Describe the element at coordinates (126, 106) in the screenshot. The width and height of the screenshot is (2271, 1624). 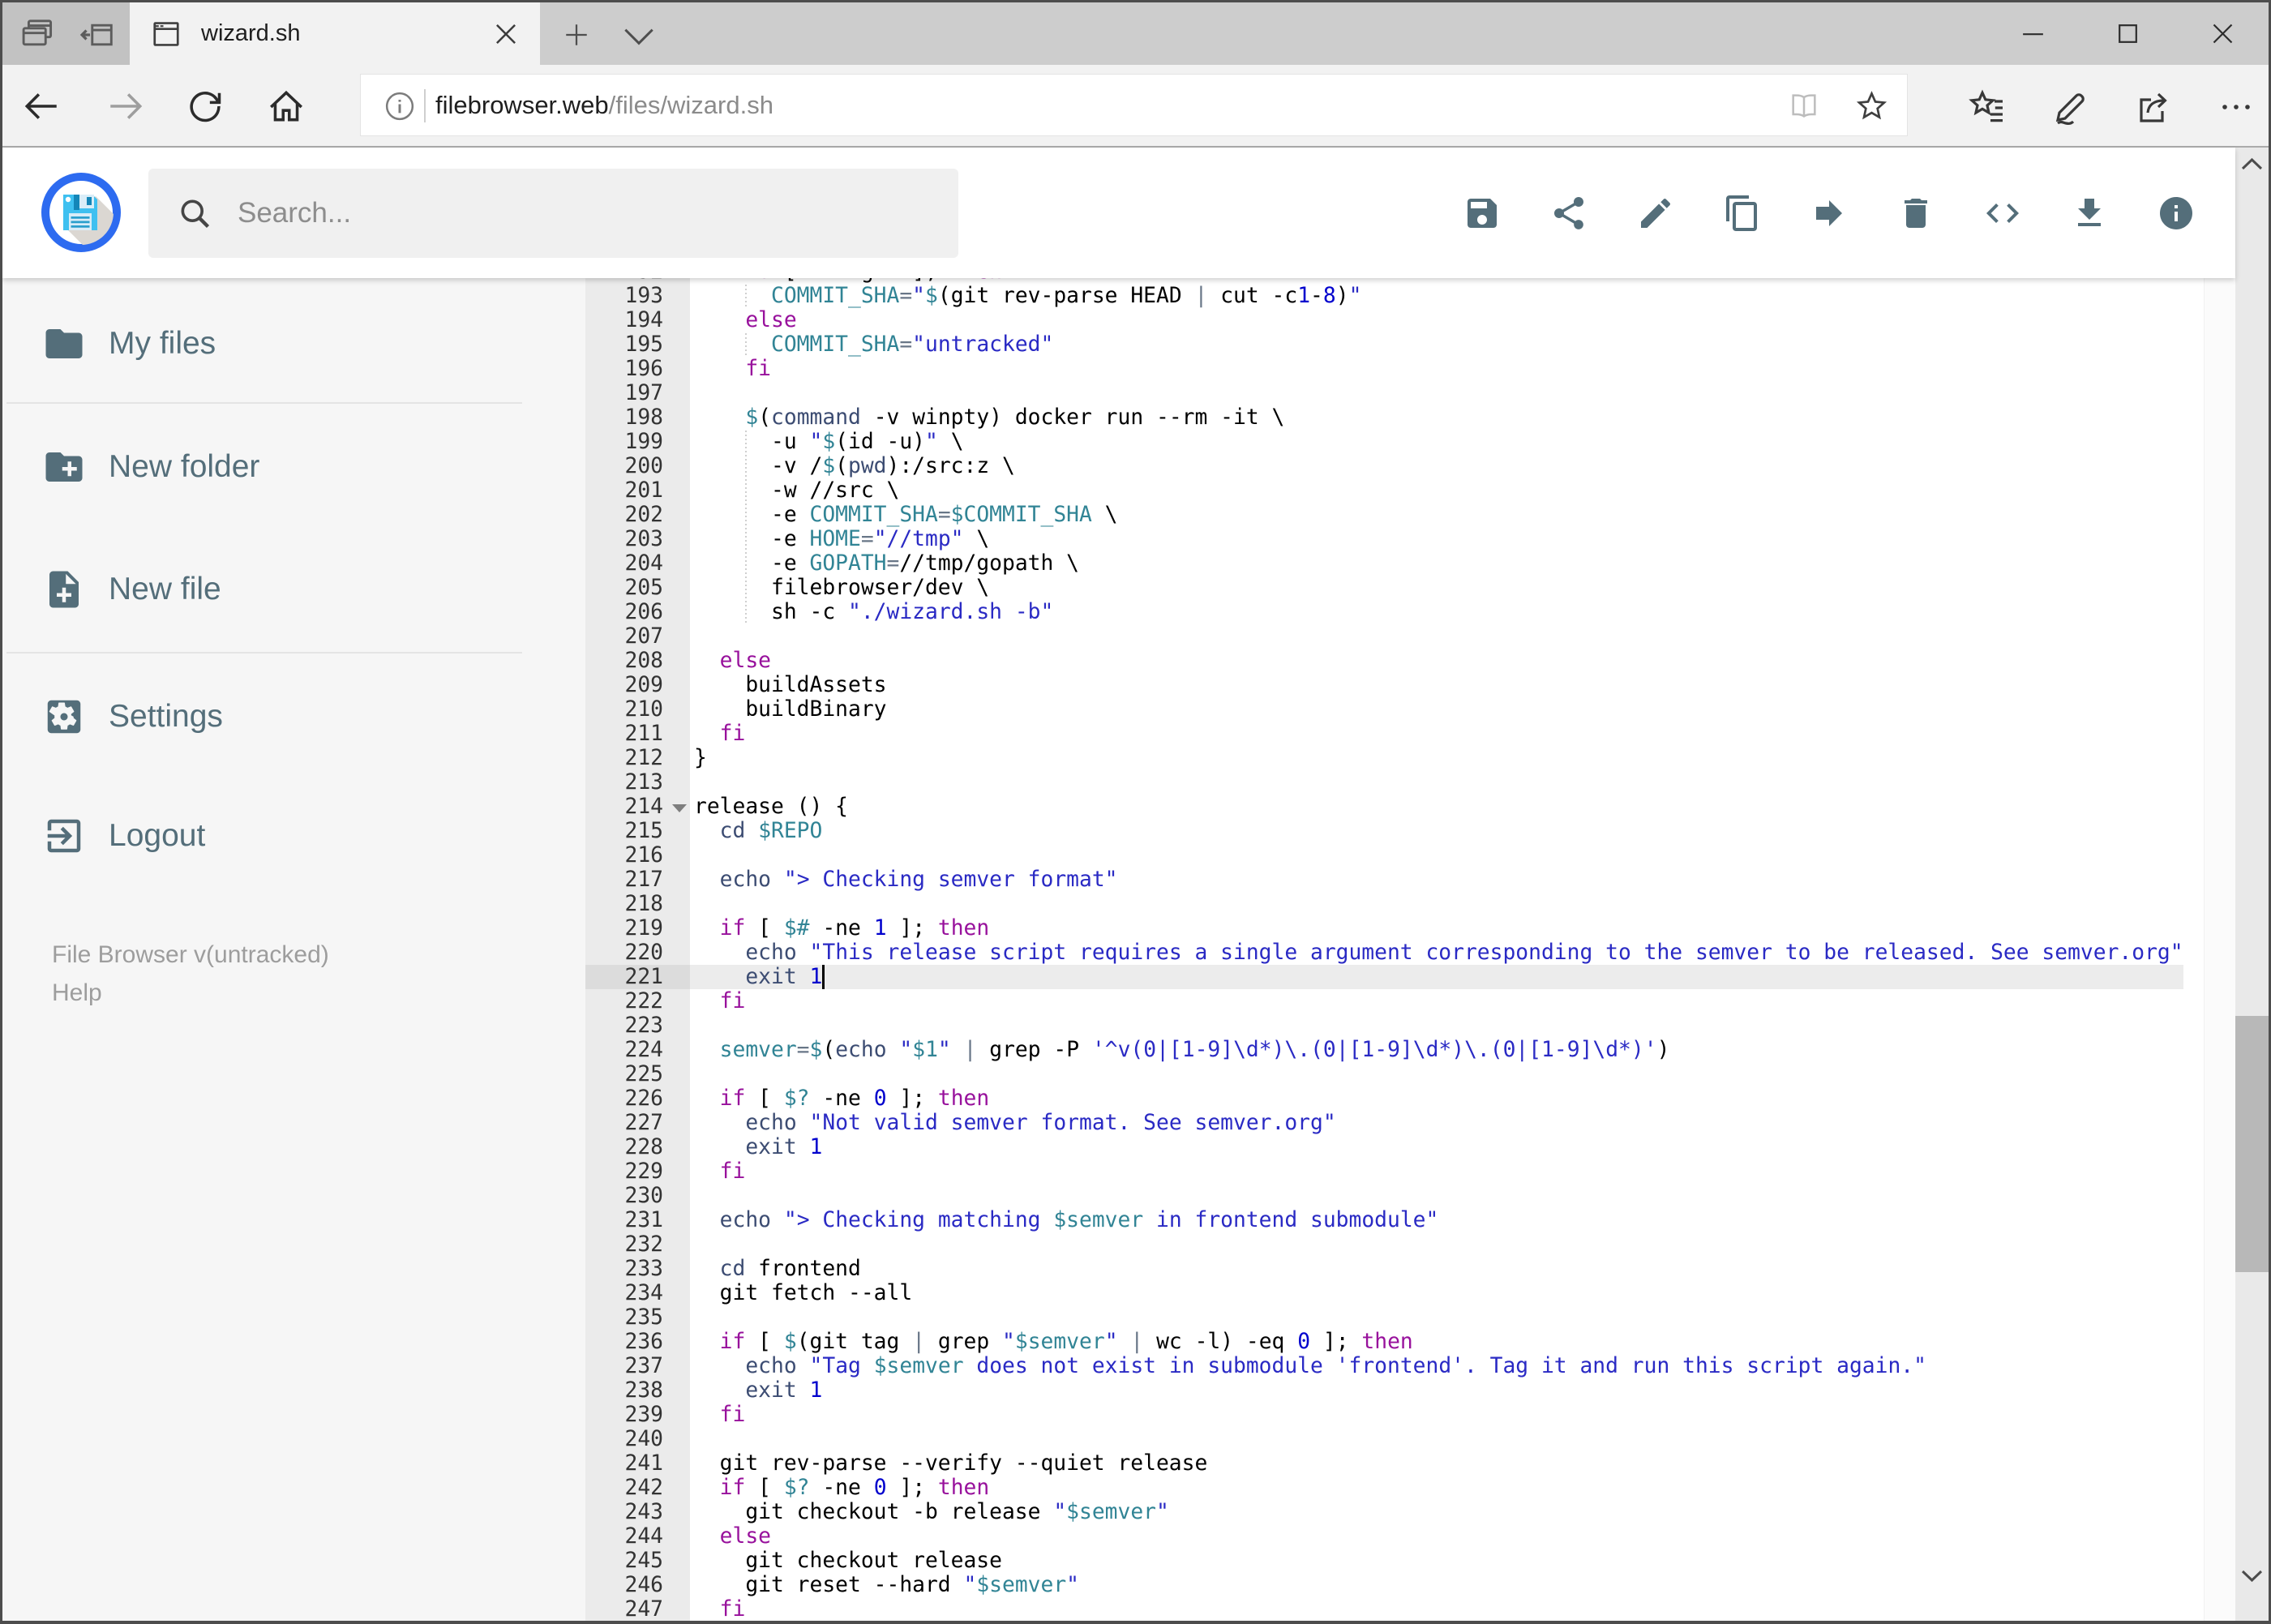
I see `forward-icon` at that location.